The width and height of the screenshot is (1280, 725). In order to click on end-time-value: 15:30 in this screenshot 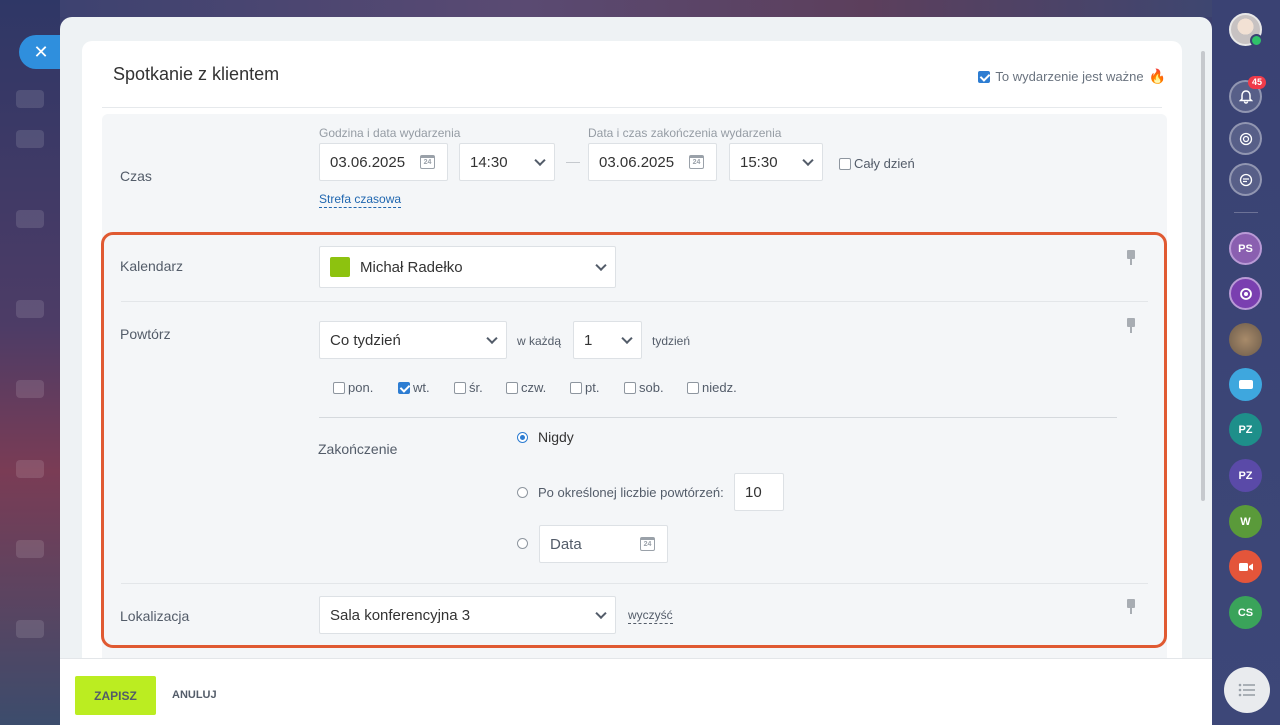, I will do `click(759, 162)`.